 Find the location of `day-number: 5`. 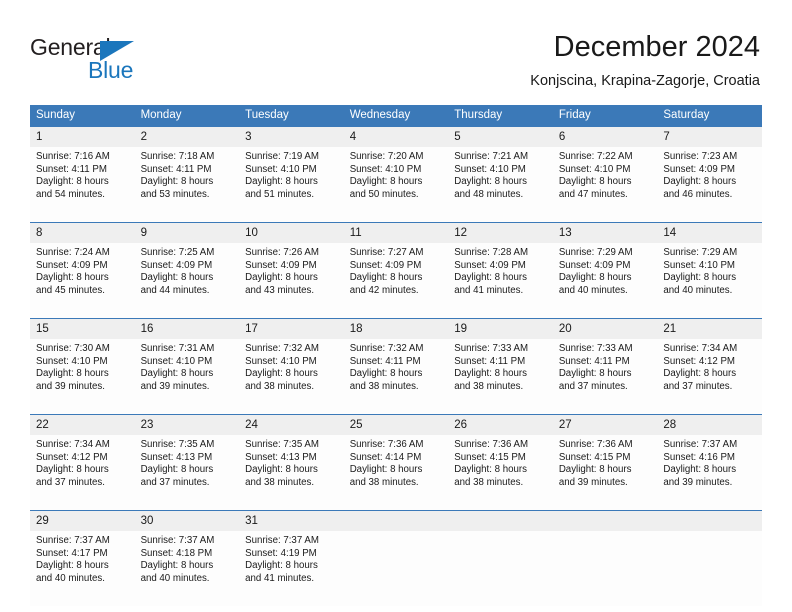

day-number: 5 is located at coordinates (500, 137).